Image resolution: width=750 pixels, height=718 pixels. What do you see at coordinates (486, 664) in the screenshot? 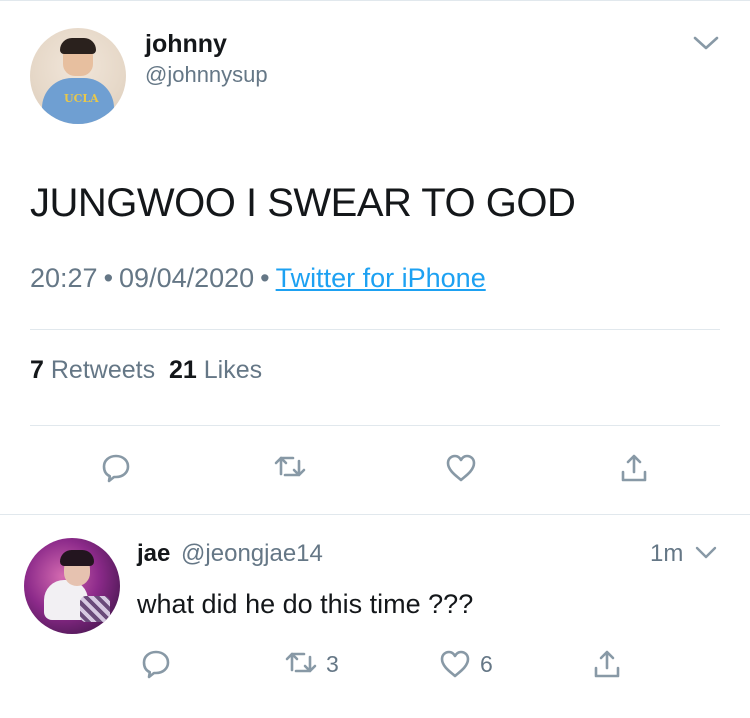
I see `like-count: 6` at bounding box center [486, 664].